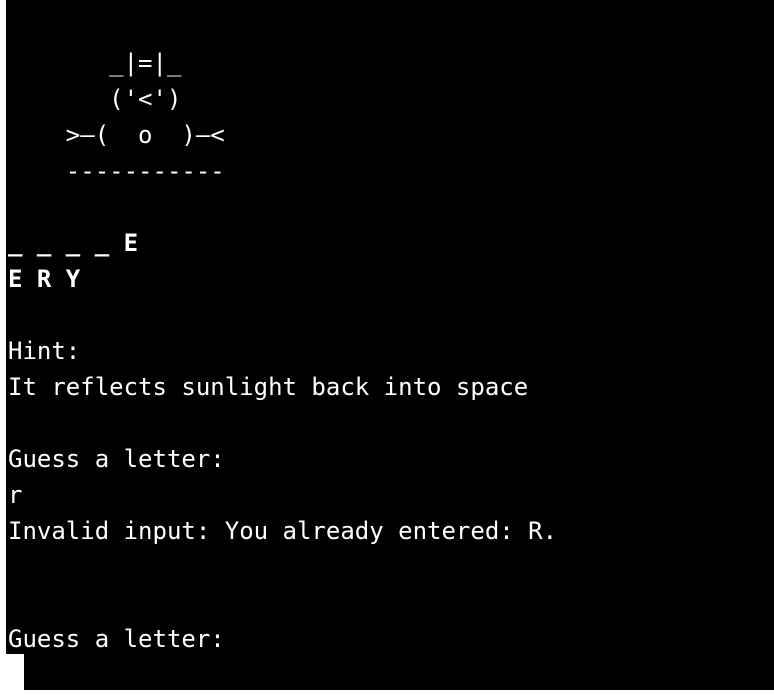  What do you see at coordinates (44, 351) in the screenshot?
I see `hint-label: Hint:` at bounding box center [44, 351].